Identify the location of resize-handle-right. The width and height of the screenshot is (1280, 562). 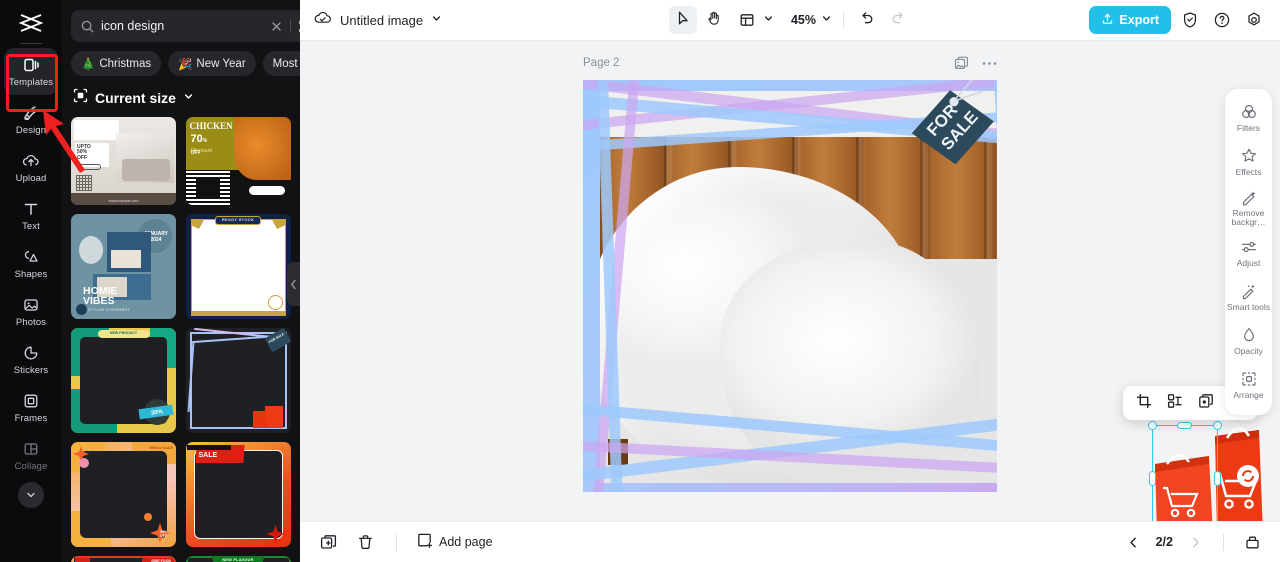
(1217, 478).